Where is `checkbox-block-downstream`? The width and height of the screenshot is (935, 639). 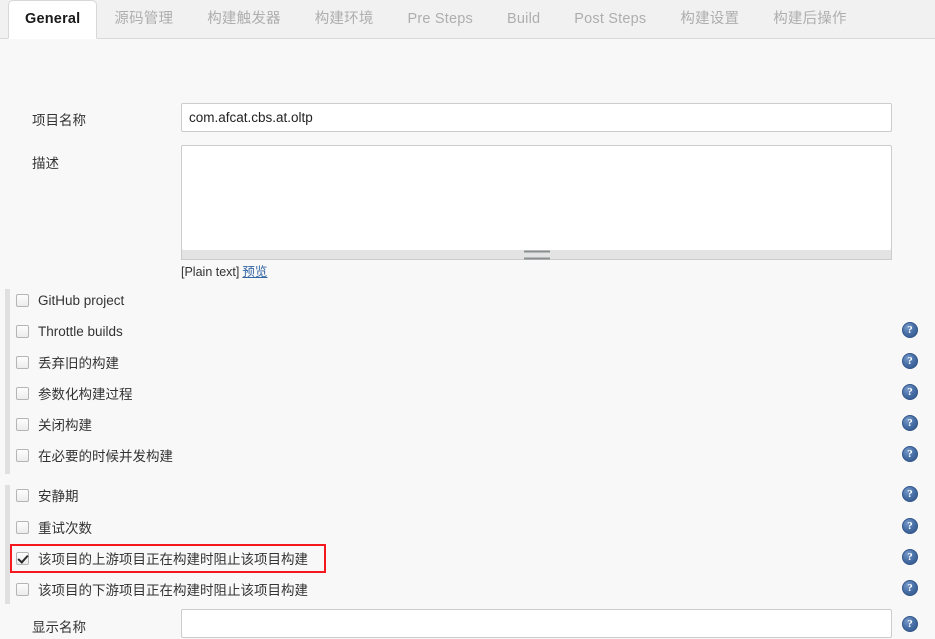 checkbox-block-downstream is located at coordinates (22, 589).